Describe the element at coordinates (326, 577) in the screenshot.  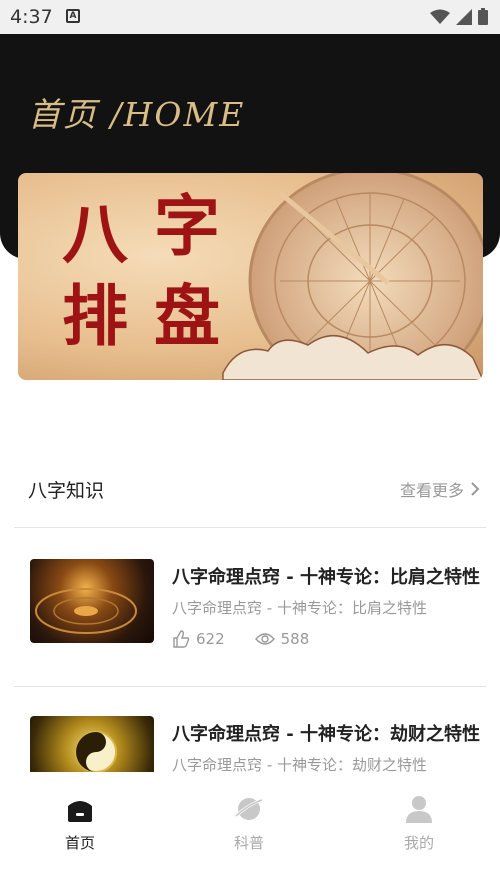
I see `article-title: 八字命理点窍 - 十神专论：比肩之特性` at that location.